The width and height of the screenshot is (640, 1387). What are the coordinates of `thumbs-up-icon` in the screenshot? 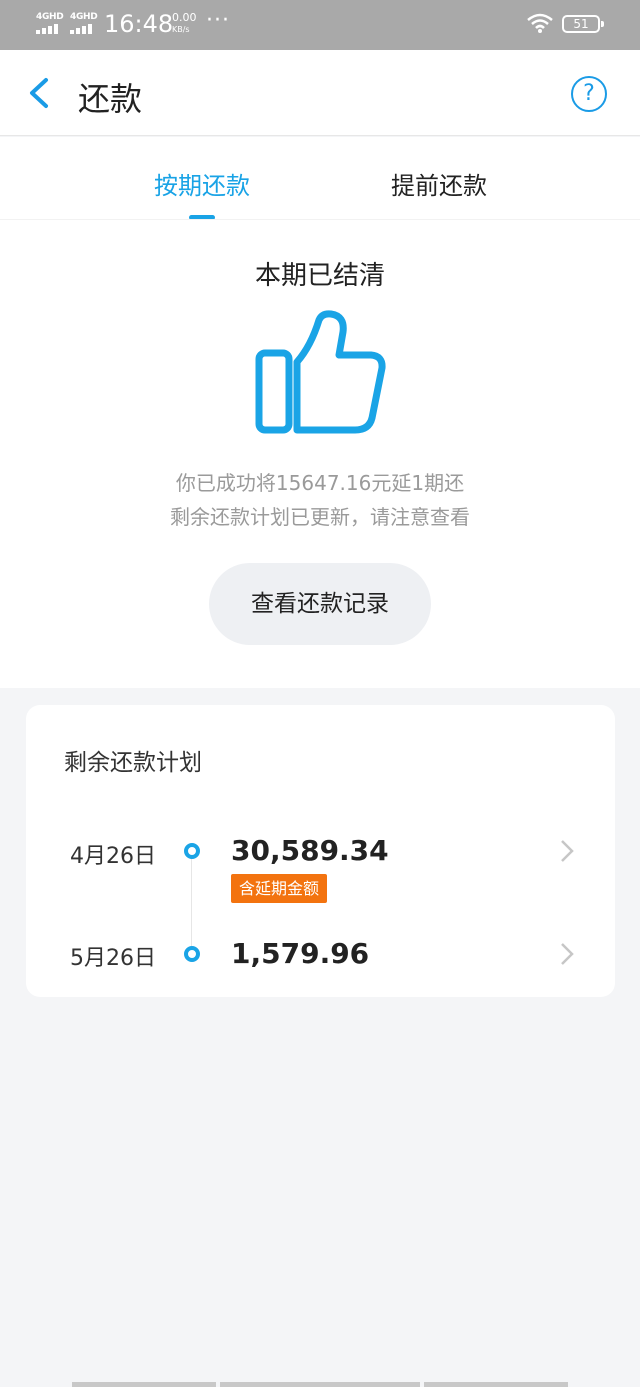 It's located at (320, 372).